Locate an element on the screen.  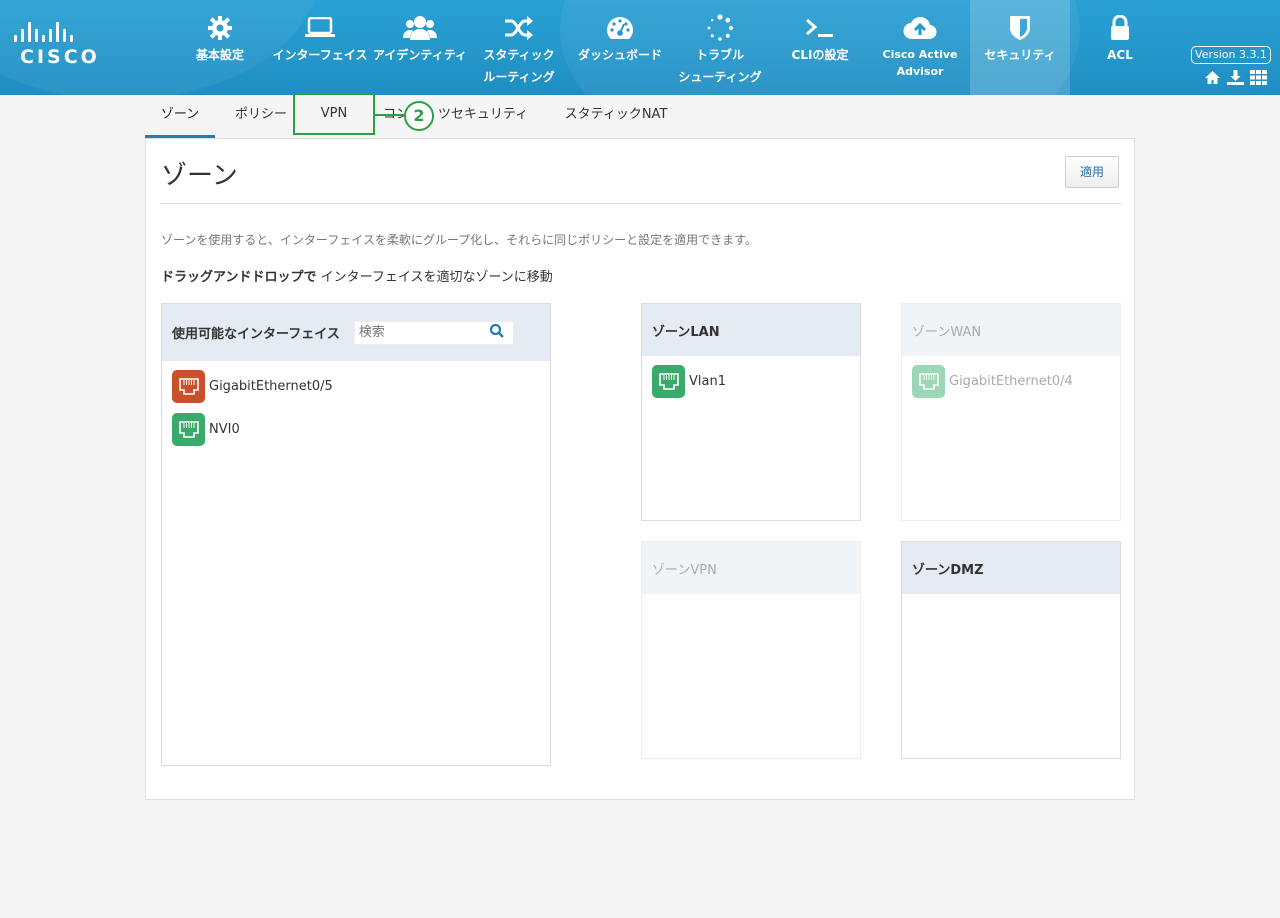
nav-dashboard: ダッシュボード is located at coordinates (620, 47).